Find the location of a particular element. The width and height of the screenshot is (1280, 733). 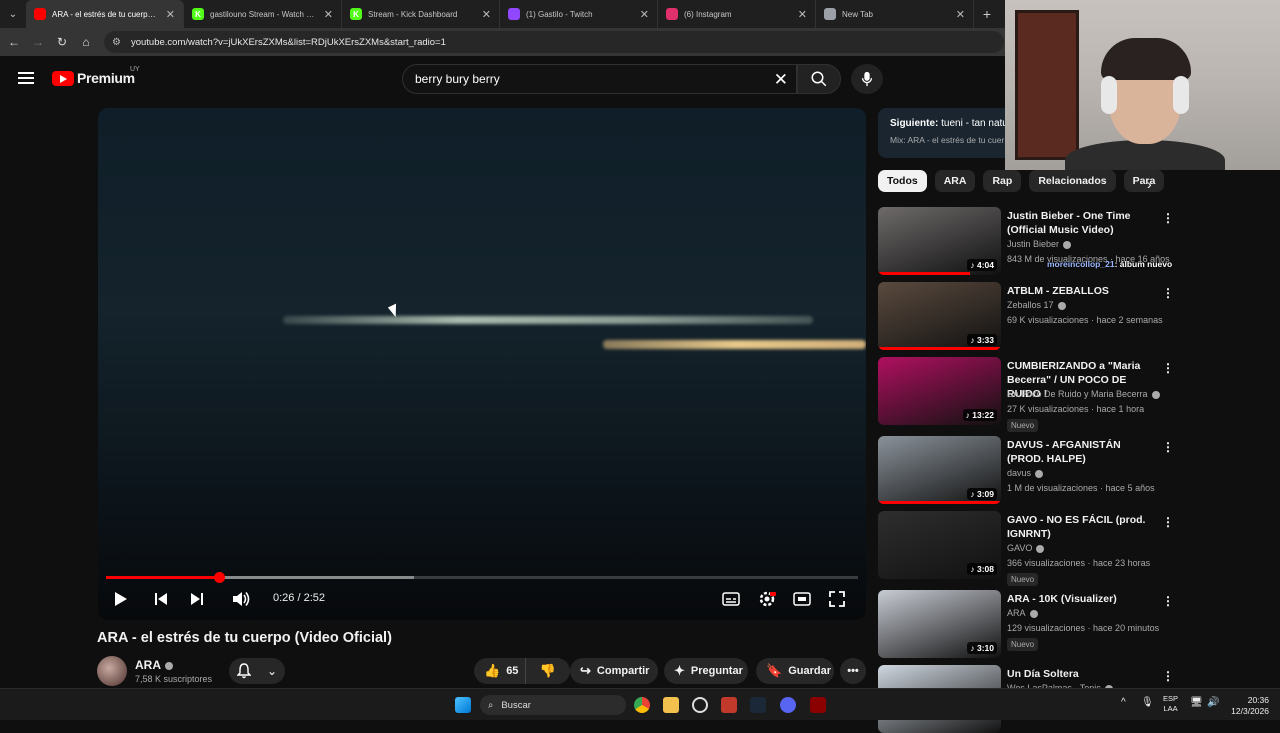

channel-avatar is located at coordinates (112, 671).